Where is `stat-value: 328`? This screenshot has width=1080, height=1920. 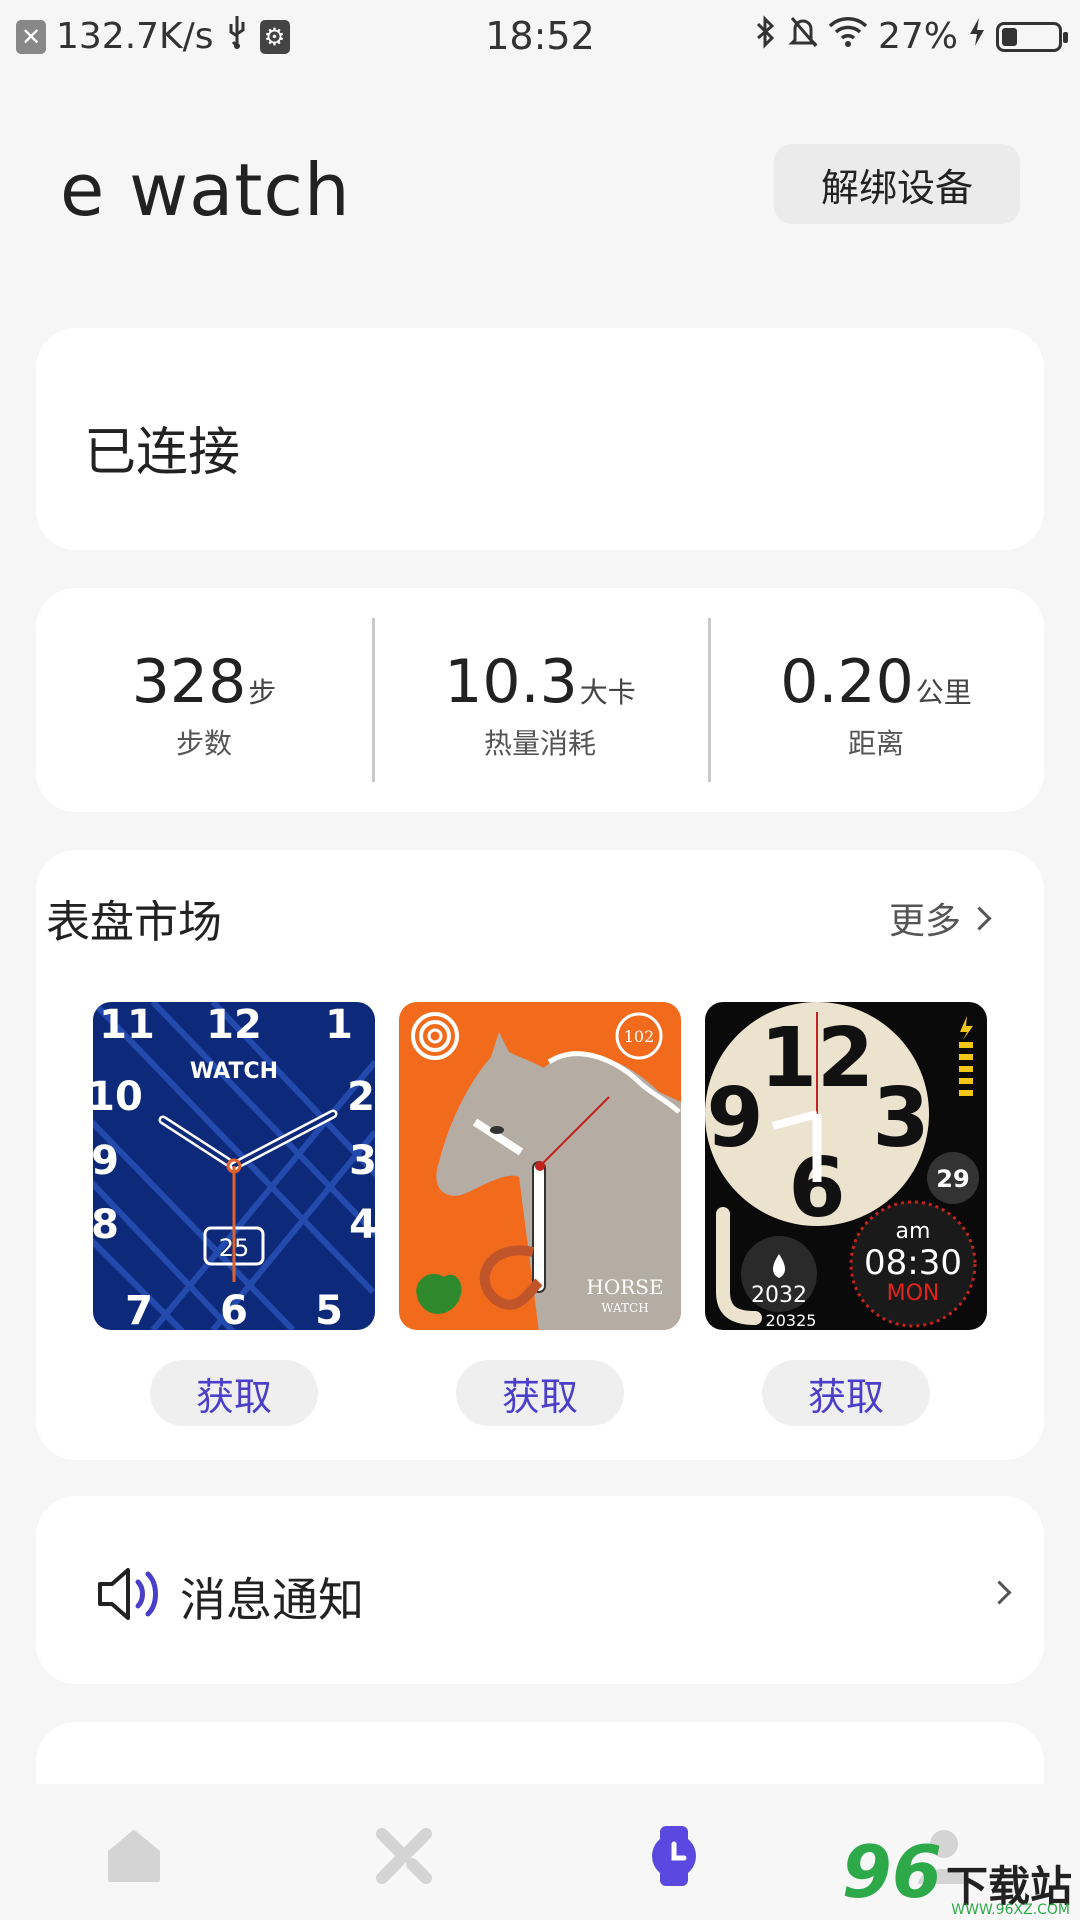
stat-value: 328 is located at coordinates (189, 682).